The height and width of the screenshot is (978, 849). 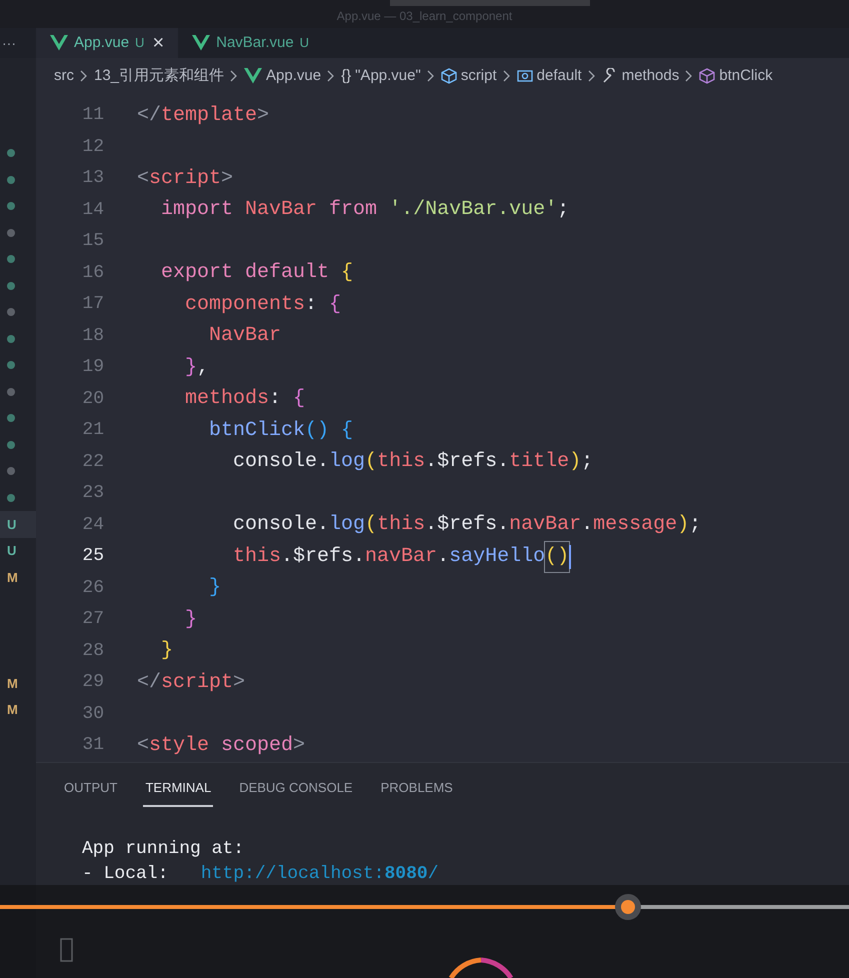 What do you see at coordinates (92, 368) in the screenshot?
I see `line-number: 19` at bounding box center [92, 368].